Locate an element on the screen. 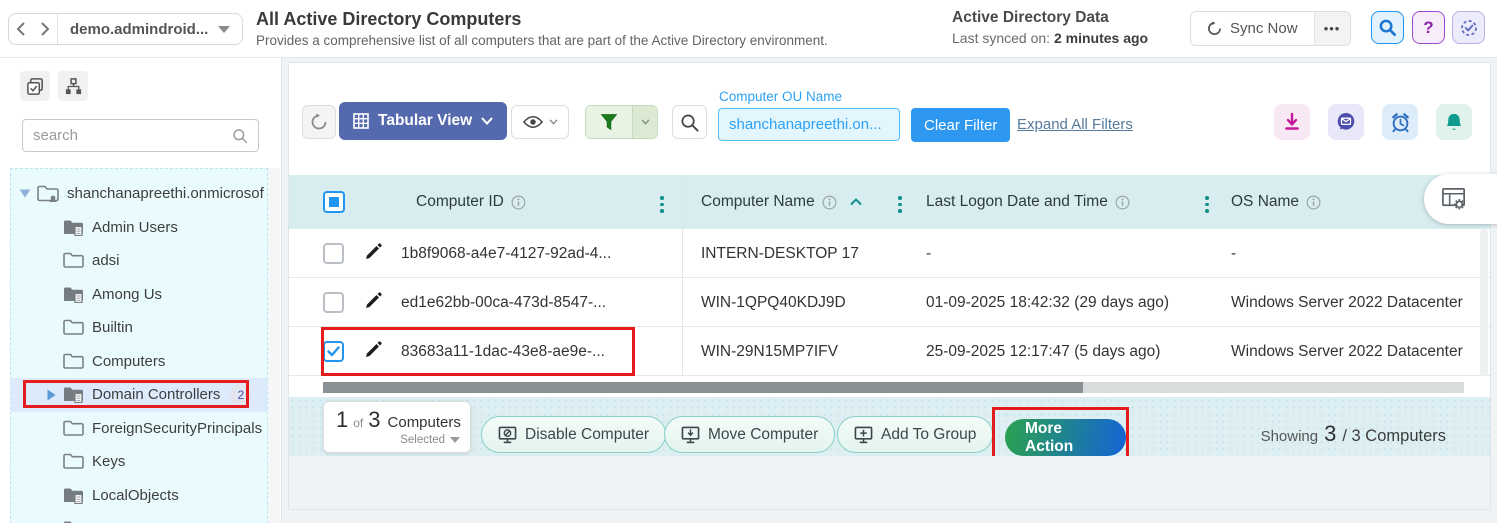 The image size is (1497, 523). add-to-group-button: Add To Group is located at coordinates (915, 434).